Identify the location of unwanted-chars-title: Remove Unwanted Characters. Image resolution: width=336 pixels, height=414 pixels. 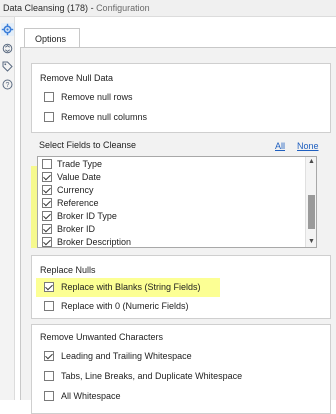
(102, 337).